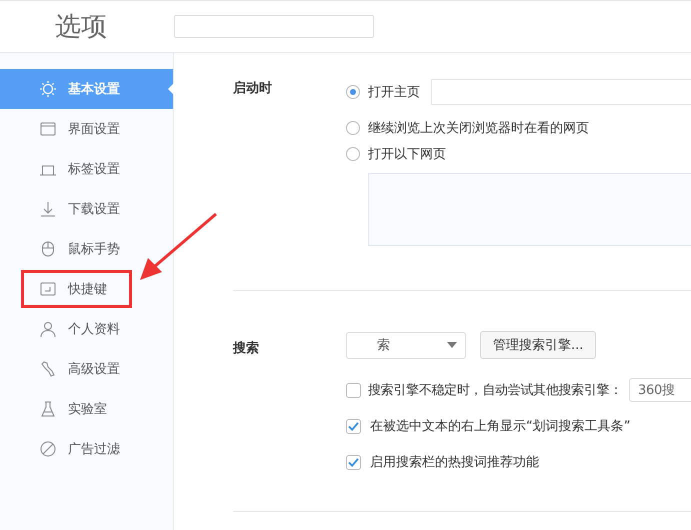 This screenshot has width=691, height=530. Describe the element at coordinates (48, 249) in the screenshot. I see `mouse-icon` at that location.